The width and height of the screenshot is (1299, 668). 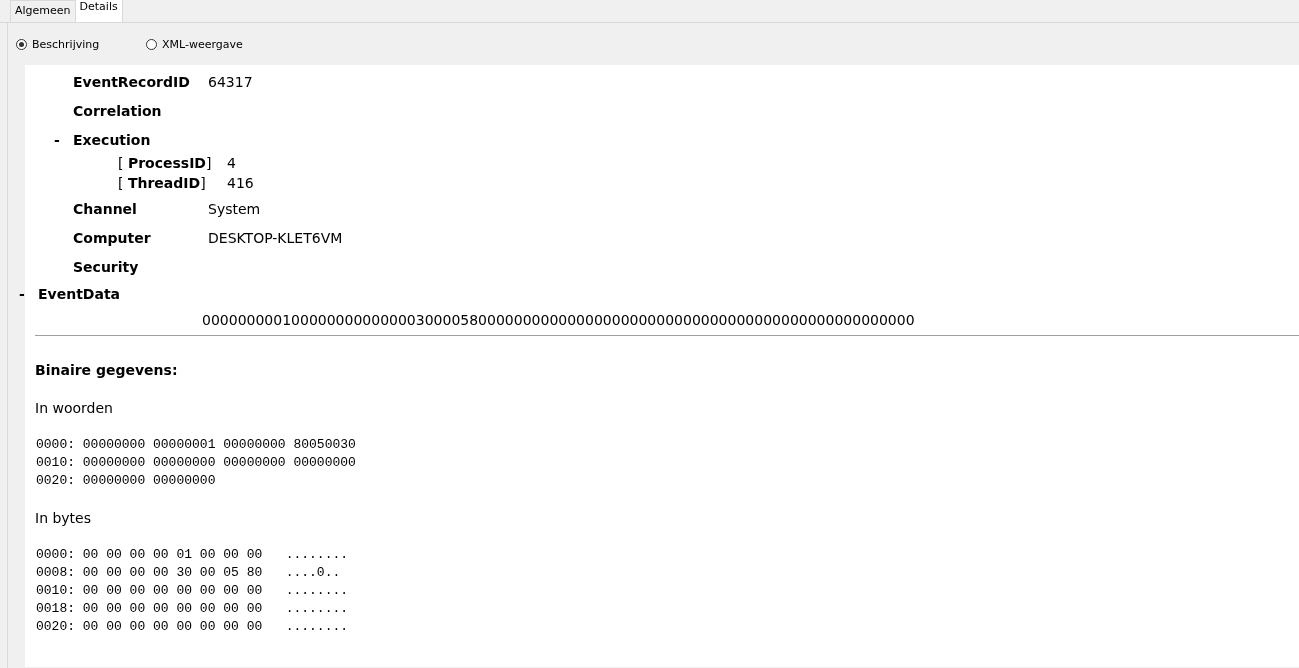 What do you see at coordinates (74, 408) in the screenshot?
I see `section-subtitle: In woorden` at bounding box center [74, 408].